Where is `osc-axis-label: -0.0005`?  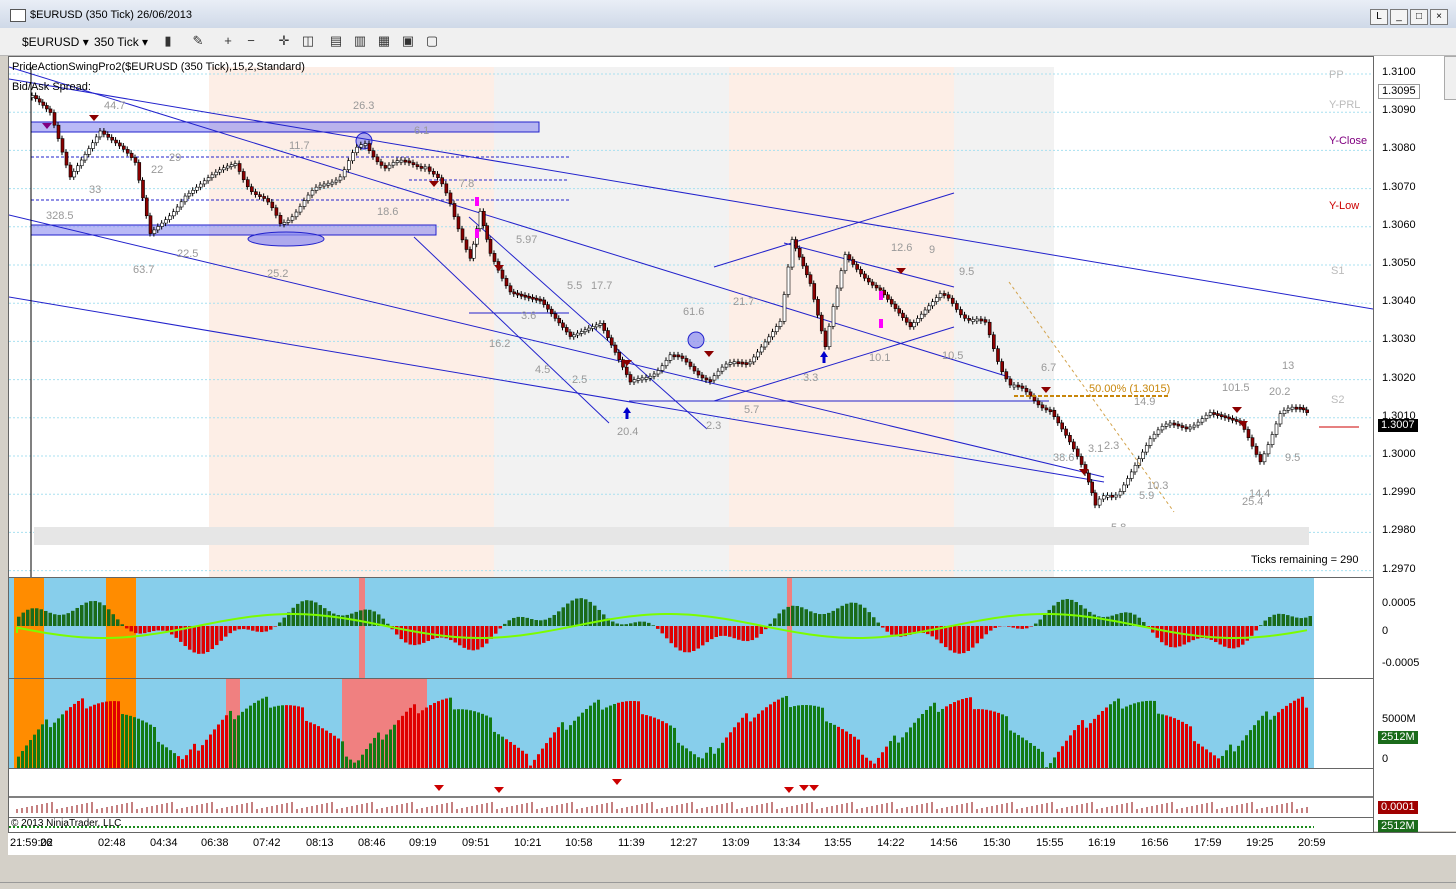 osc-axis-label: -0.0005 is located at coordinates (1400, 663).